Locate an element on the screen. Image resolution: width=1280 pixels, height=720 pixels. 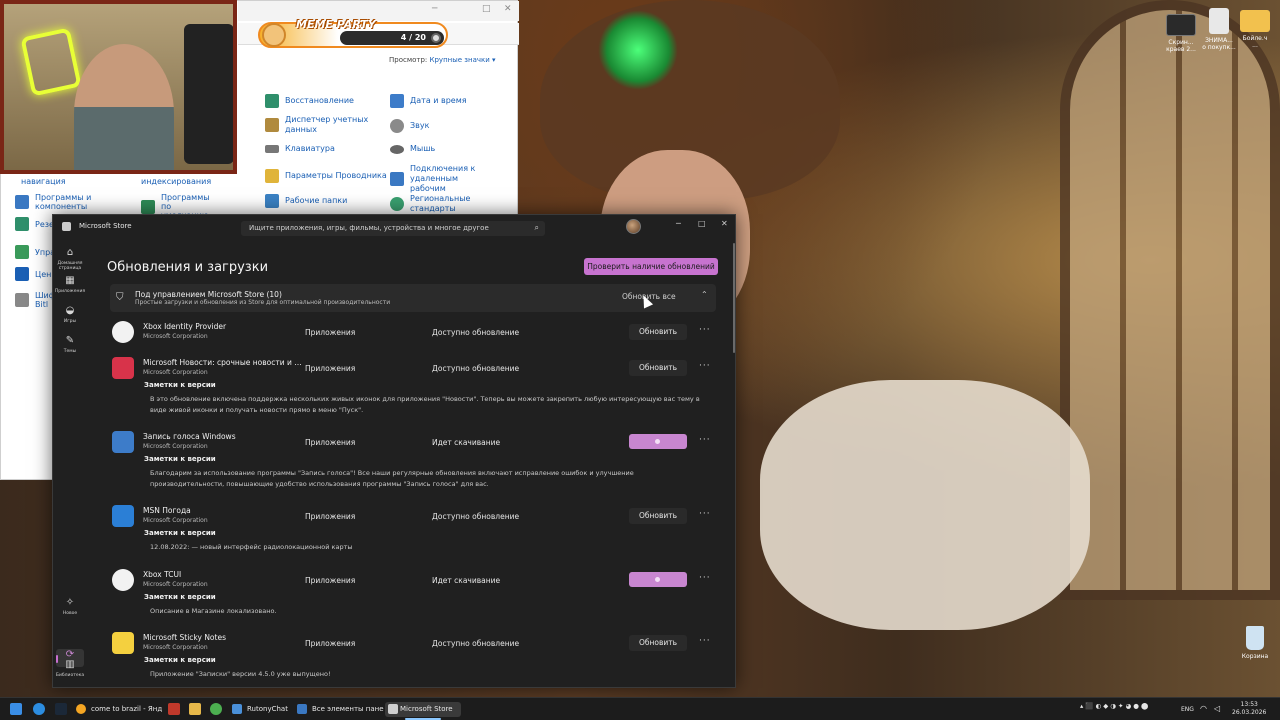
cp-item-remote-connections: Подключения к удаленным рабочим is located at coordinates (440, 179).